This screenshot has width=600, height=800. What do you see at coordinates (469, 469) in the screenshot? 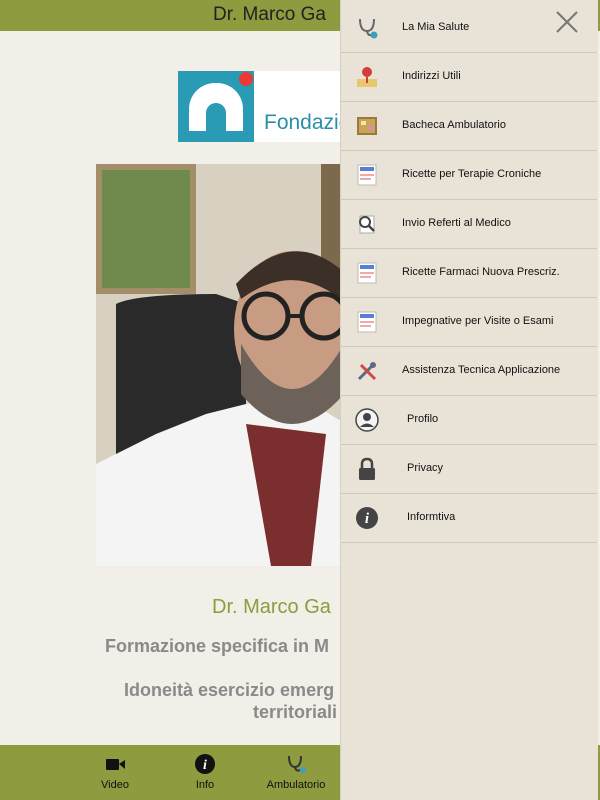
I see `menu-item-privacy: Privacy` at bounding box center [469, 469].